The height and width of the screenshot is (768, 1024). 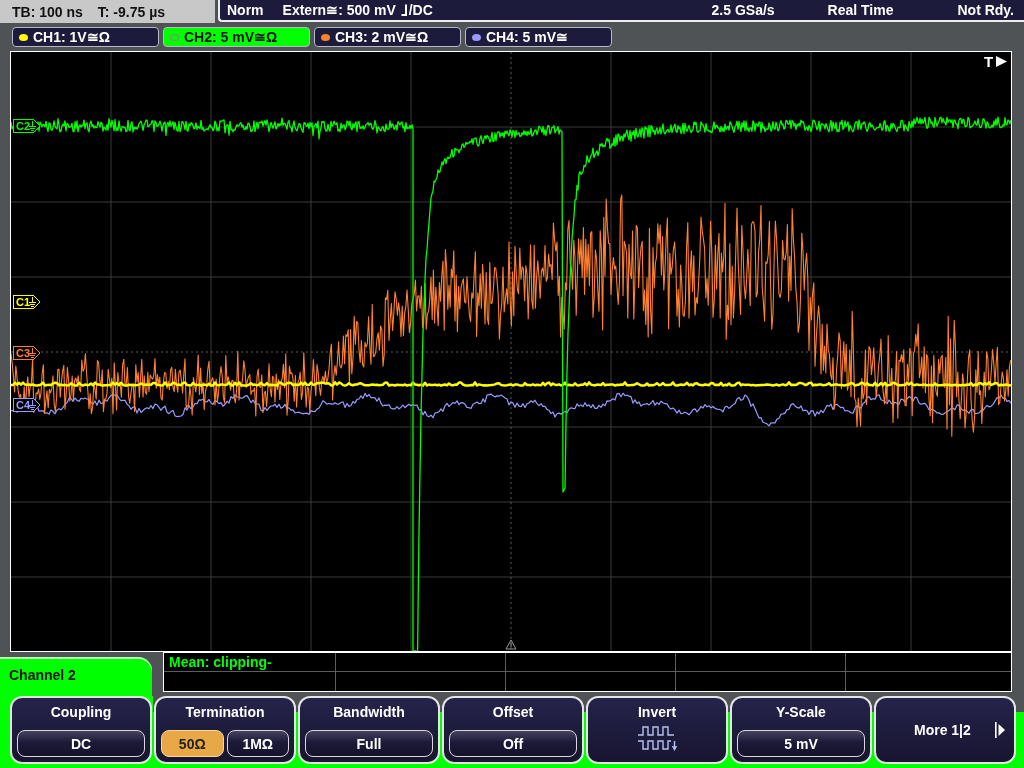 I want to click on option-button: 50Ω, so click(x=192, y=743).